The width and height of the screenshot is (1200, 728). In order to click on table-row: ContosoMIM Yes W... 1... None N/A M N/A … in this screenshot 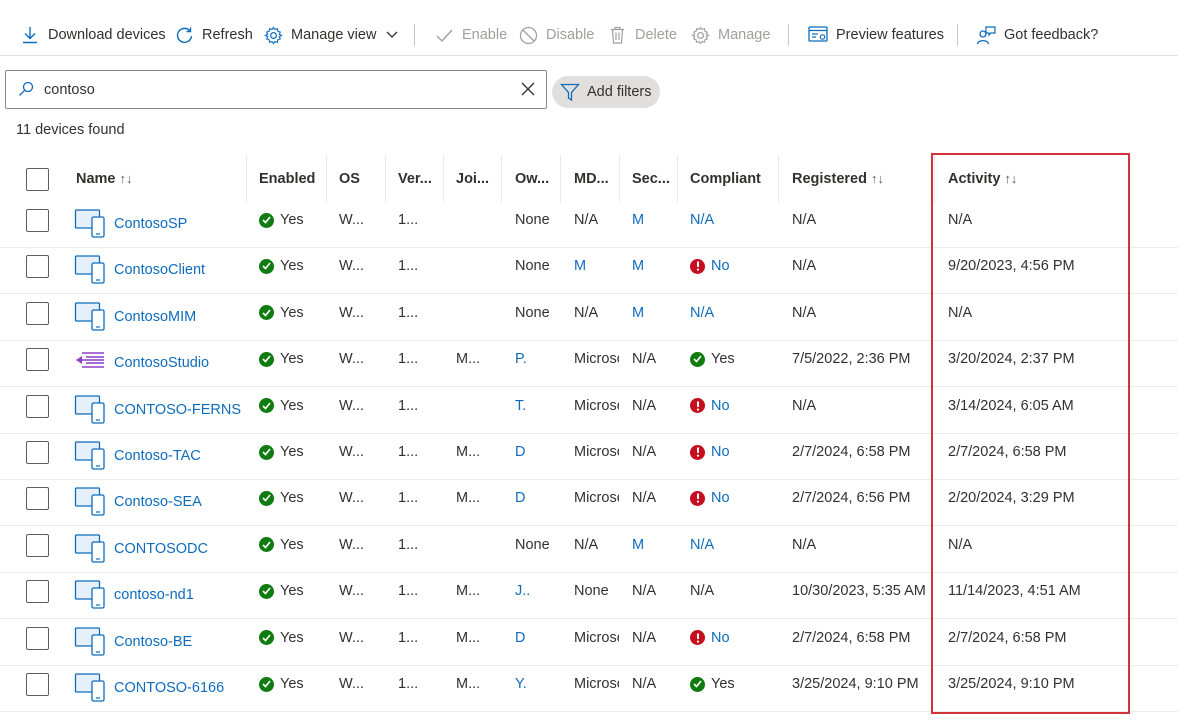, I will do `click(589, 318)`.